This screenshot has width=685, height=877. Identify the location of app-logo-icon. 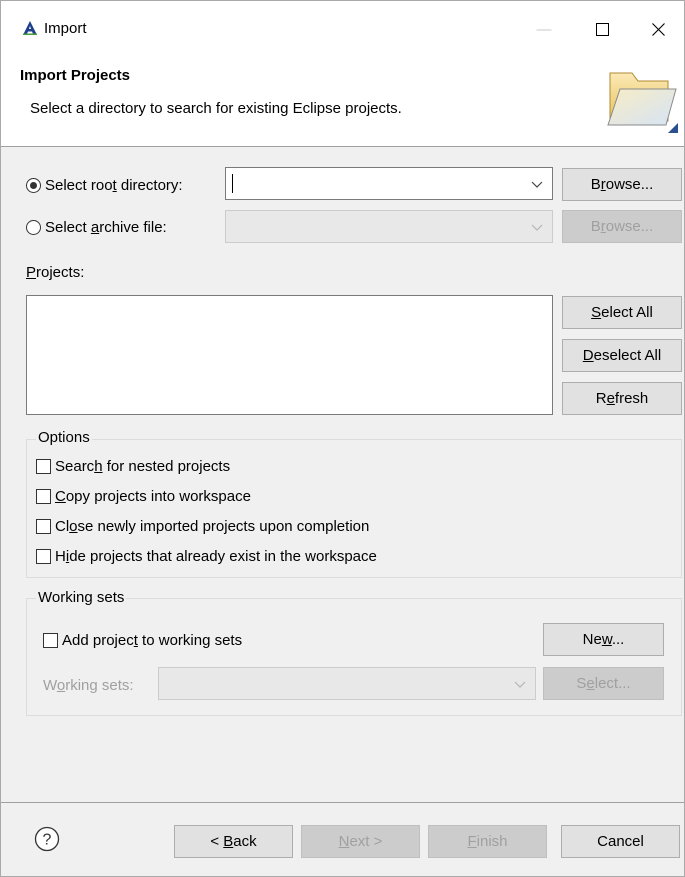
(30, 28).